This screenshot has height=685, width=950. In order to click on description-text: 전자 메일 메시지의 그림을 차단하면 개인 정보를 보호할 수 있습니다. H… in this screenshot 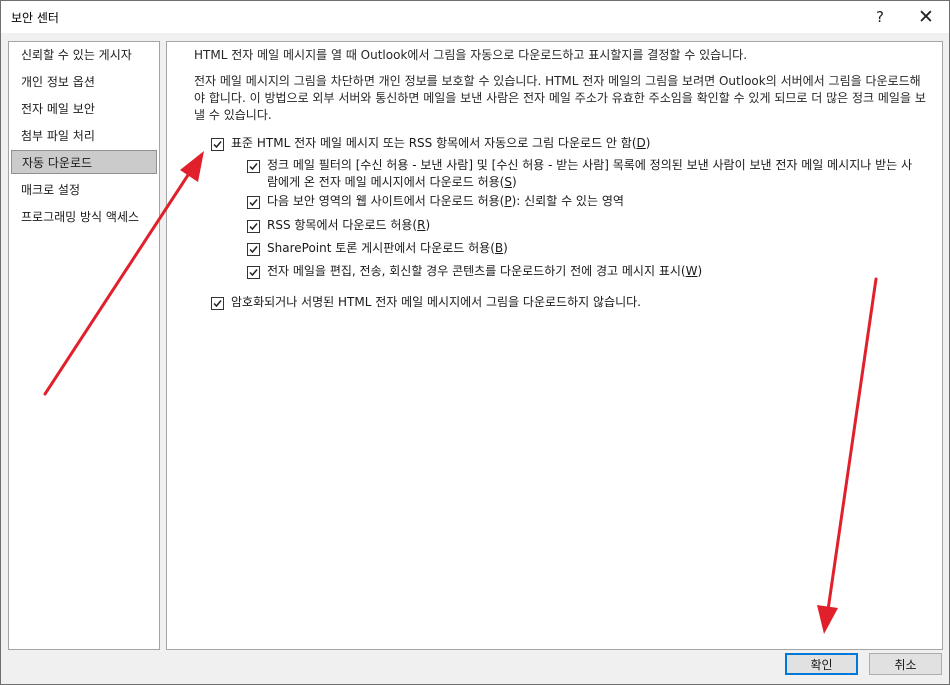, I will do `click(560, 98)`.